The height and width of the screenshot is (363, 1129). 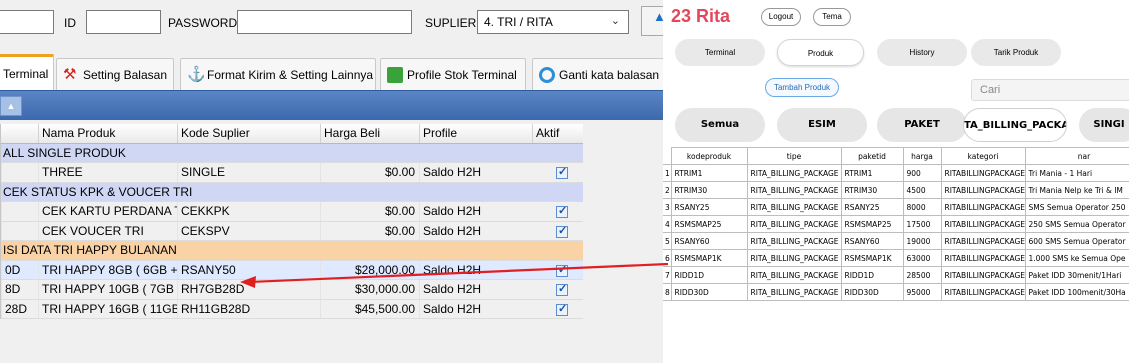 I want to click on col-kode-suplier: Kode Suplier, so click(x=248, y=133).